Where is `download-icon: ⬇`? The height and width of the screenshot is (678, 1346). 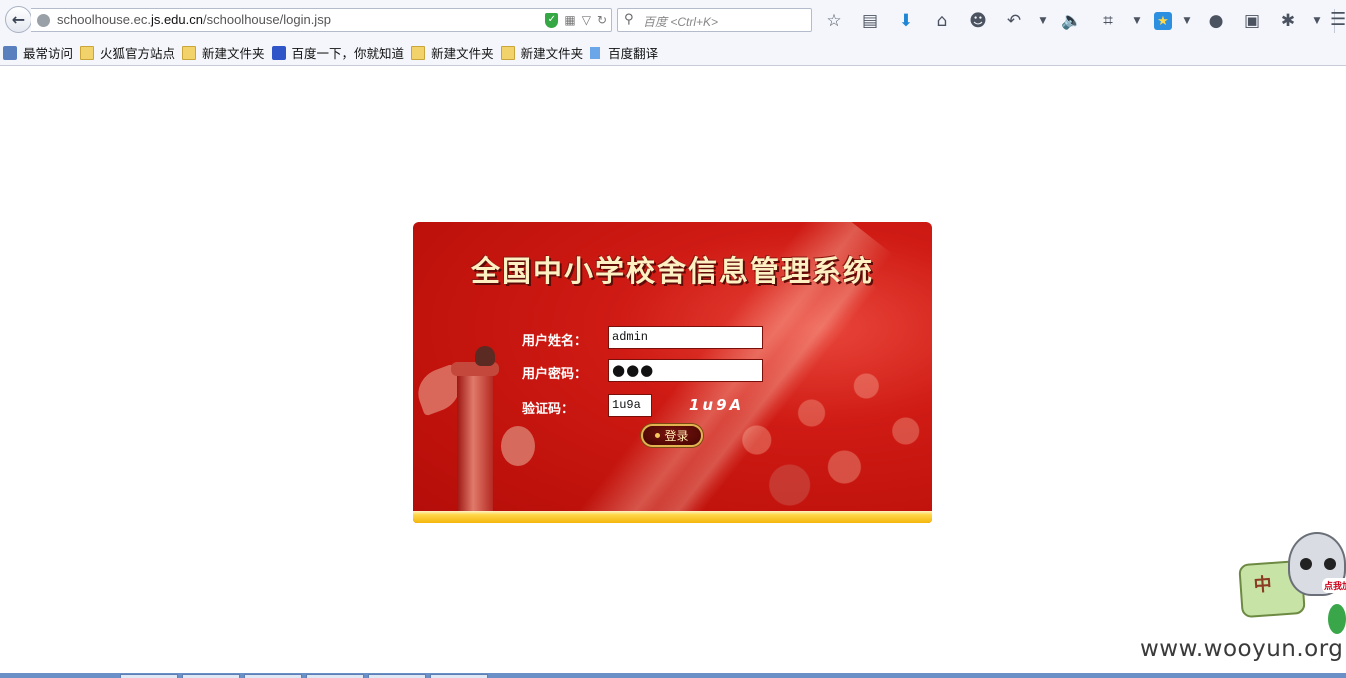 download-icon: ⬇ is located at coordinates (906, 21).